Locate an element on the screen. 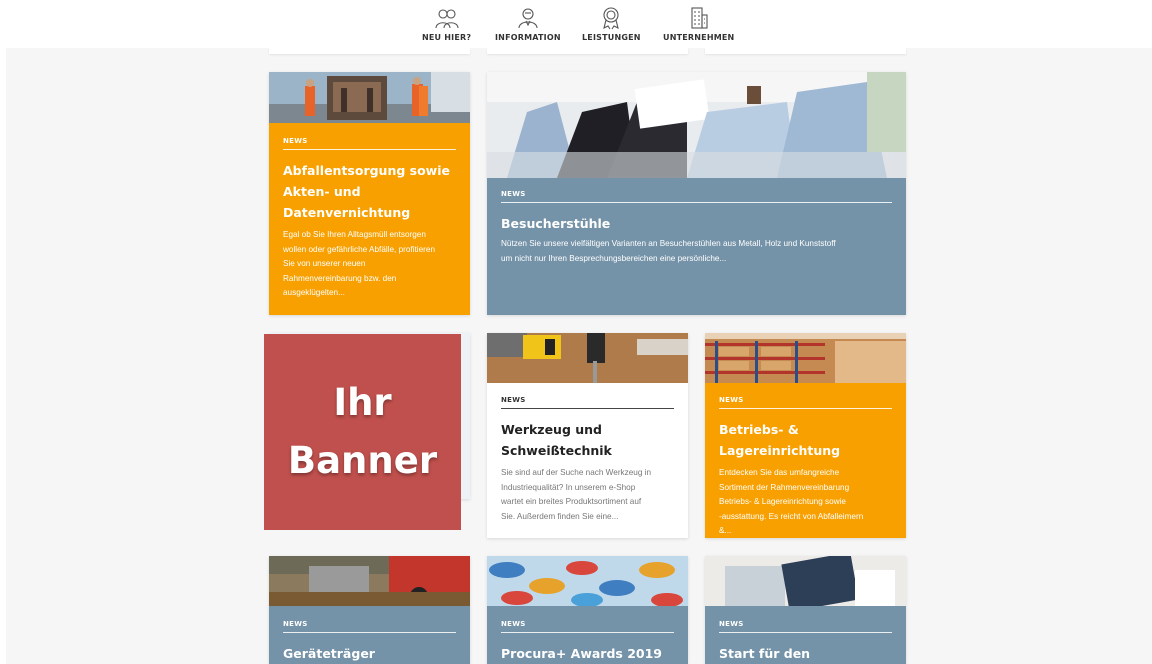 The width and height of the screenshot is (1152, 664). people-icon is located at coordinates (447, 18).